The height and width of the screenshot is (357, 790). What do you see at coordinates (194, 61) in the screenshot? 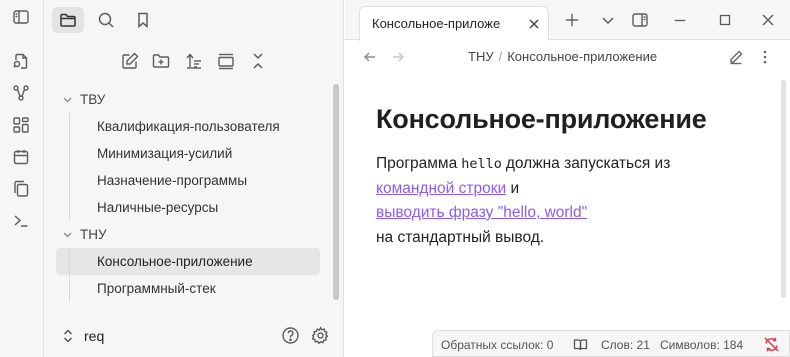
I see `sort-order-icon` at bounding box center [194, 61].